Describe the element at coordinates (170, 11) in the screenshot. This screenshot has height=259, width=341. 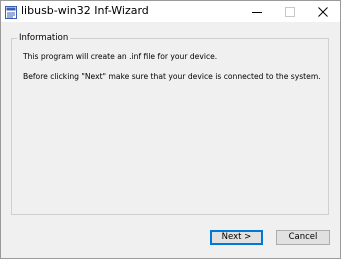
I see `title-bar: libusb-win32 Inf-Wizard` at that location.